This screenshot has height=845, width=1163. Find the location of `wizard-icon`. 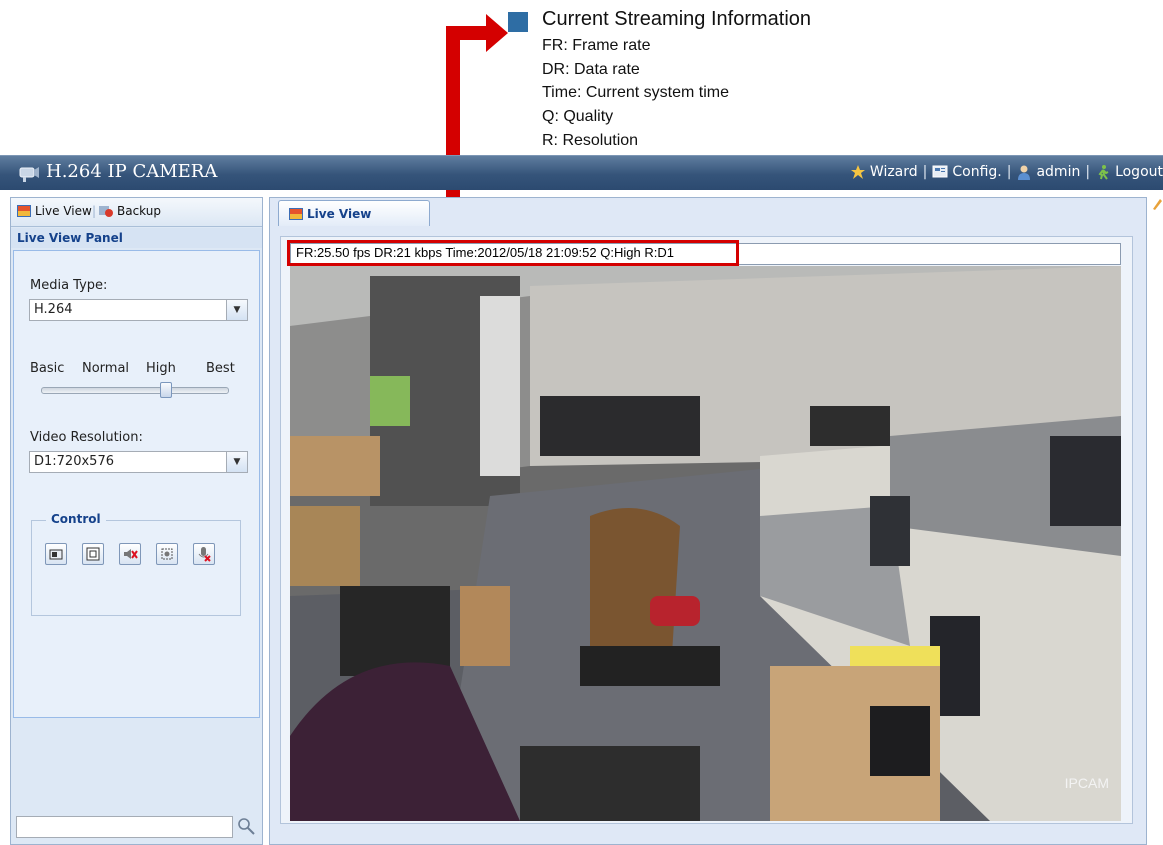

wizard-icon is located at coordinates (857, 172).